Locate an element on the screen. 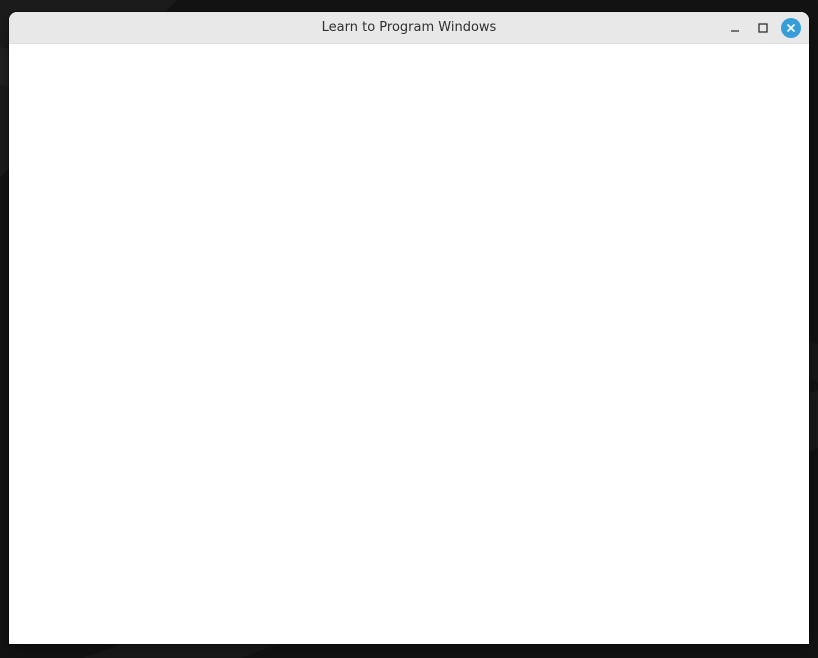 This screenshot has width=818, height=658. close-icon is located at coordinates (791, 28).